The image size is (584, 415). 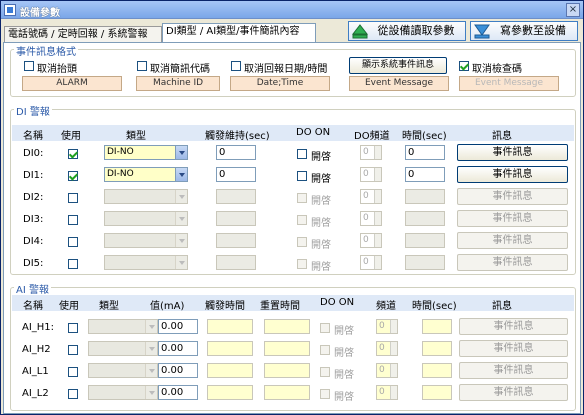 What do you see at coordinates (398, 65) in the screenshot?
I see `show-system-event-button: 顯示系統事件訊息` at bounding box center [398, 65].